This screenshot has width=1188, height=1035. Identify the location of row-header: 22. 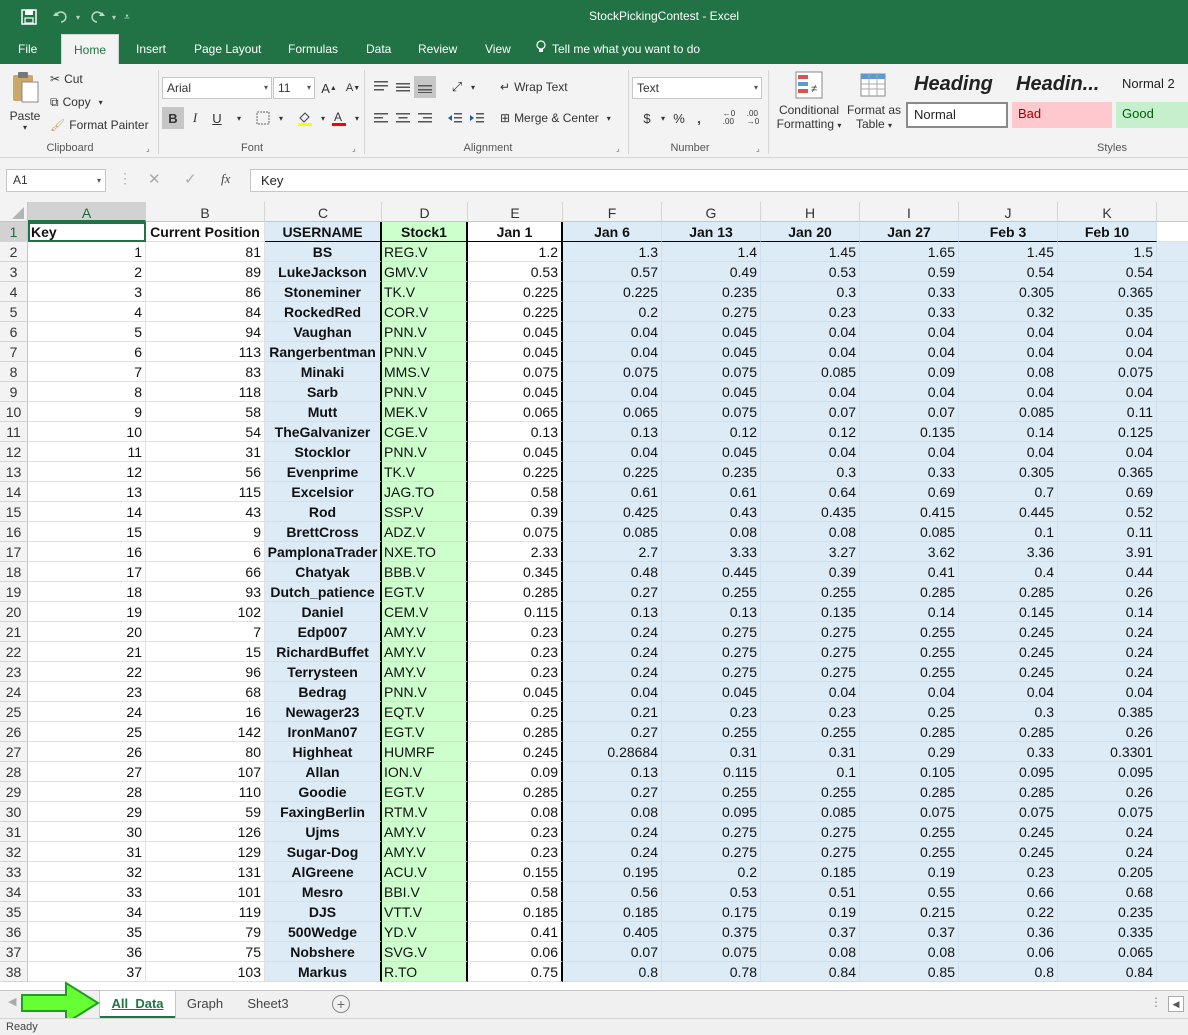
(14, 652).